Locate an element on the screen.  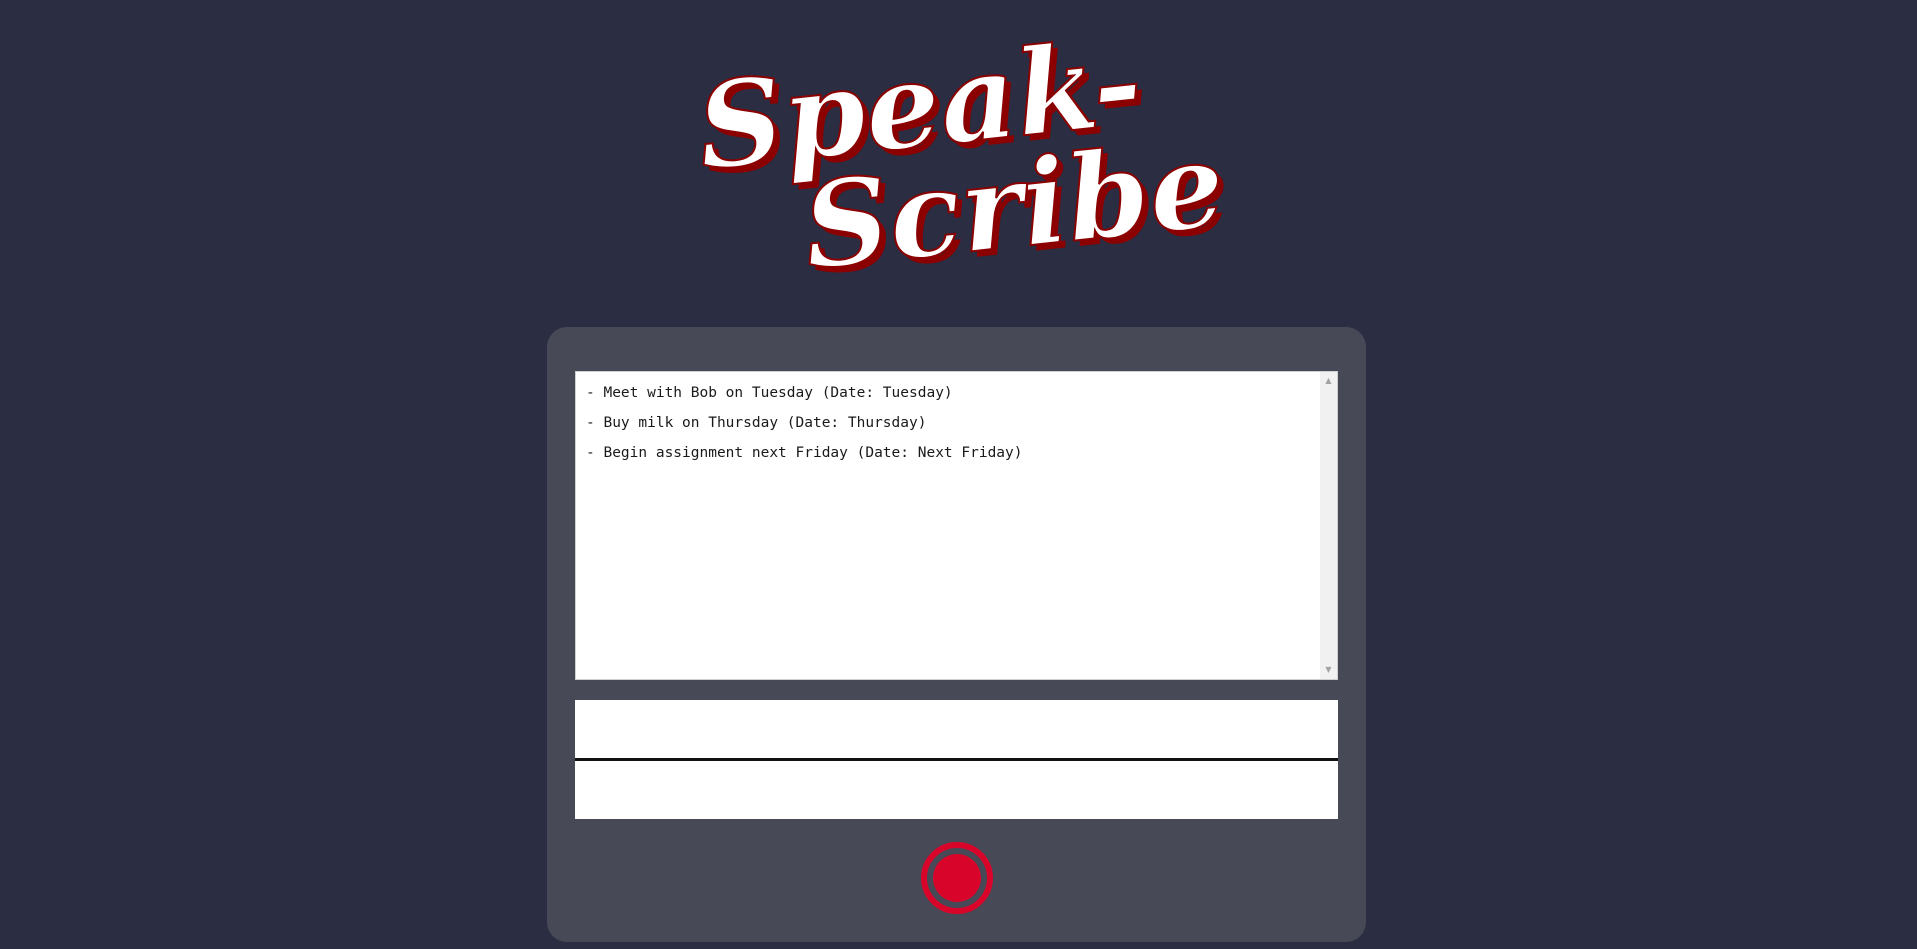
record-icon is located at coordinates (957, 878).